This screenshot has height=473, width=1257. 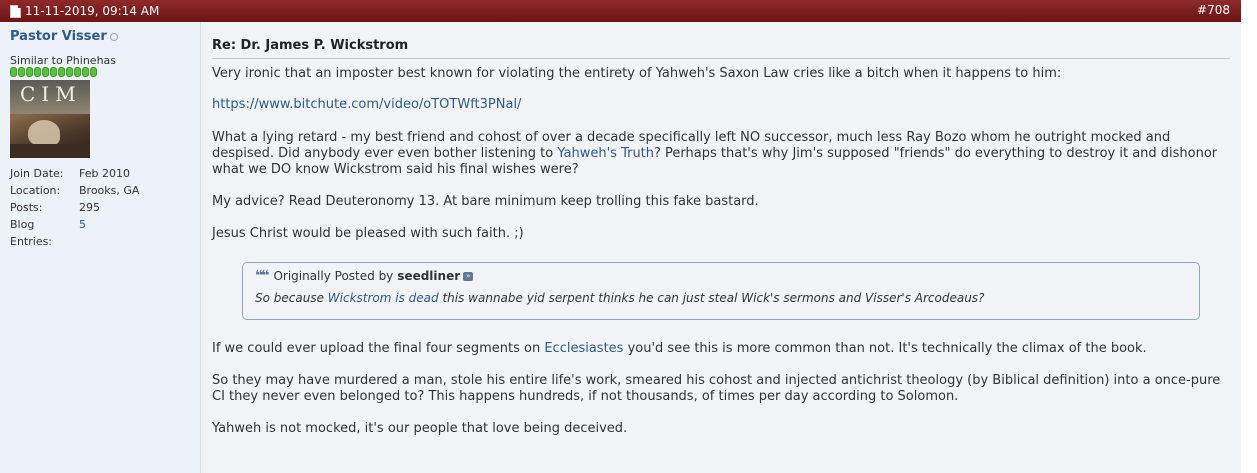 I want to click on quote-header: ❝❝ Originally Posted by seedliner », so click(x=364, y=276).